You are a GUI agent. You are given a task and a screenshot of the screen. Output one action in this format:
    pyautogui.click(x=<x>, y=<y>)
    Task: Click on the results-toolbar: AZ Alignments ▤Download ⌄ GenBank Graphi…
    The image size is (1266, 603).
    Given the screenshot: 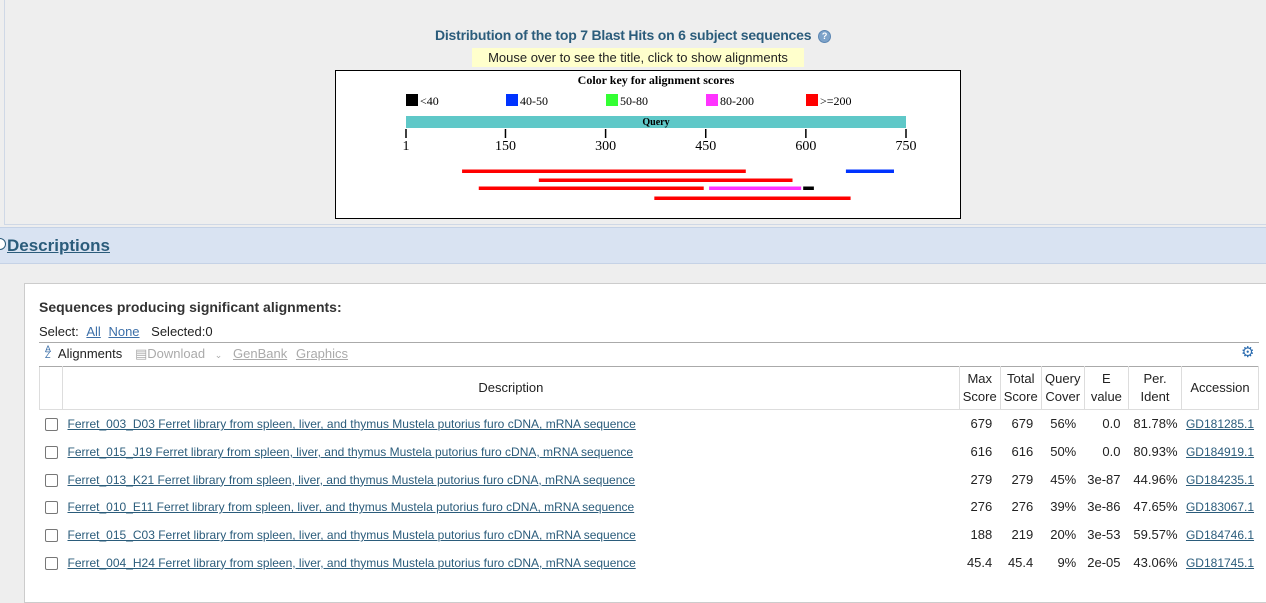 What is the action you would take?
    pyautogui.click(x=649, y=353)
    